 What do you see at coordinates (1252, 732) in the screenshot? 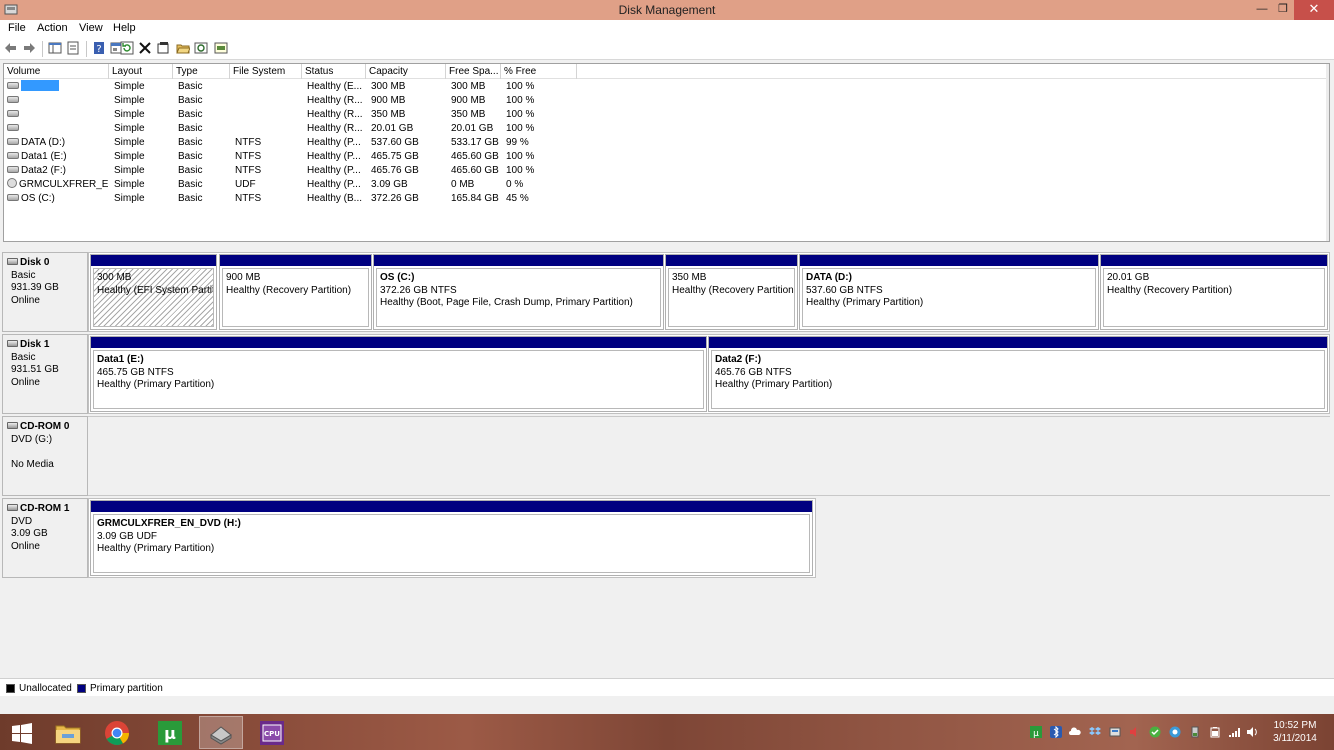
I see `speaker-tray-icon` at bounding box center [1252, 732].